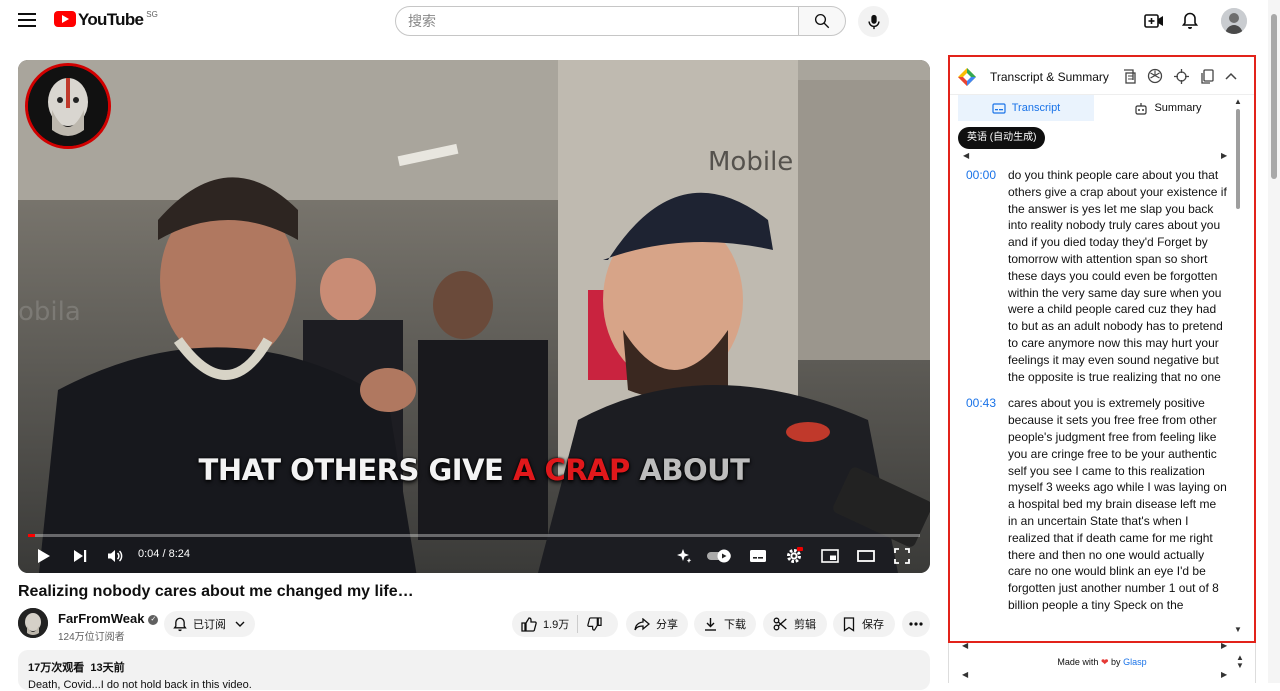 The image size is (1280, 691). What do you see at coordinates (720, 556) in the screenshot?
I see `autoplay-toggle` at bounding box center [720, 556].